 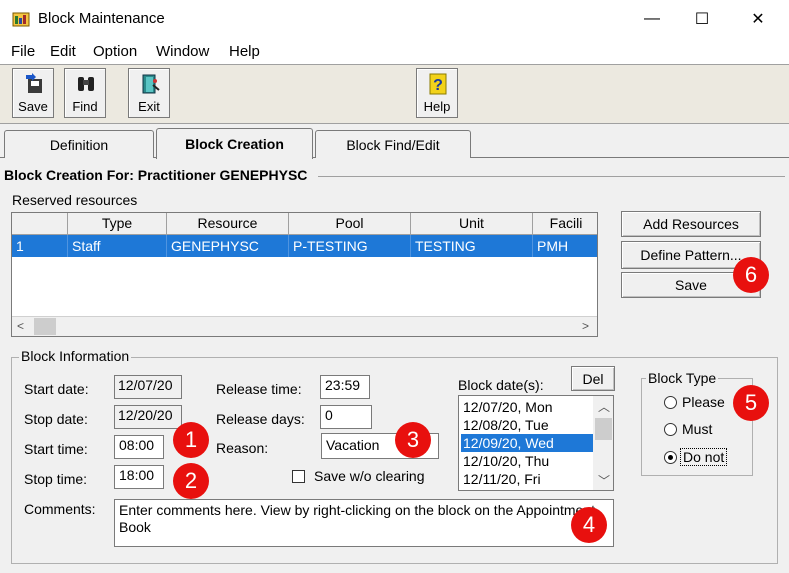 I want to click on block-information-legend: Block Information, so click(x=75, y=356).